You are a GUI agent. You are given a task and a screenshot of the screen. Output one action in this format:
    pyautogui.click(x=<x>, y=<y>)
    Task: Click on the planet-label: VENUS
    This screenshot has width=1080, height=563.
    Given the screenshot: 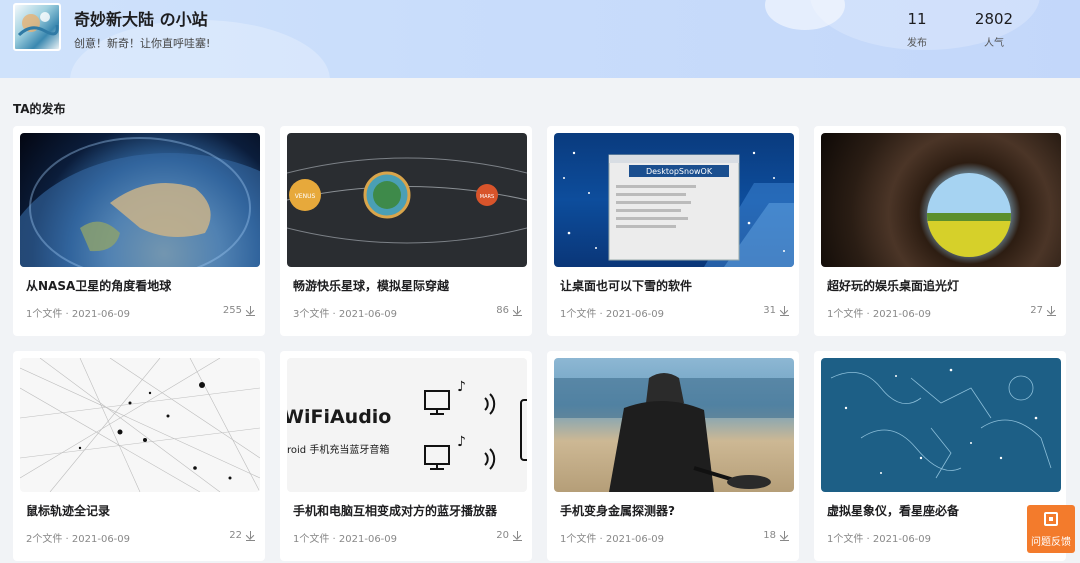 What is the action you would take?
    pyautogui.click(x=305, y=196)
    